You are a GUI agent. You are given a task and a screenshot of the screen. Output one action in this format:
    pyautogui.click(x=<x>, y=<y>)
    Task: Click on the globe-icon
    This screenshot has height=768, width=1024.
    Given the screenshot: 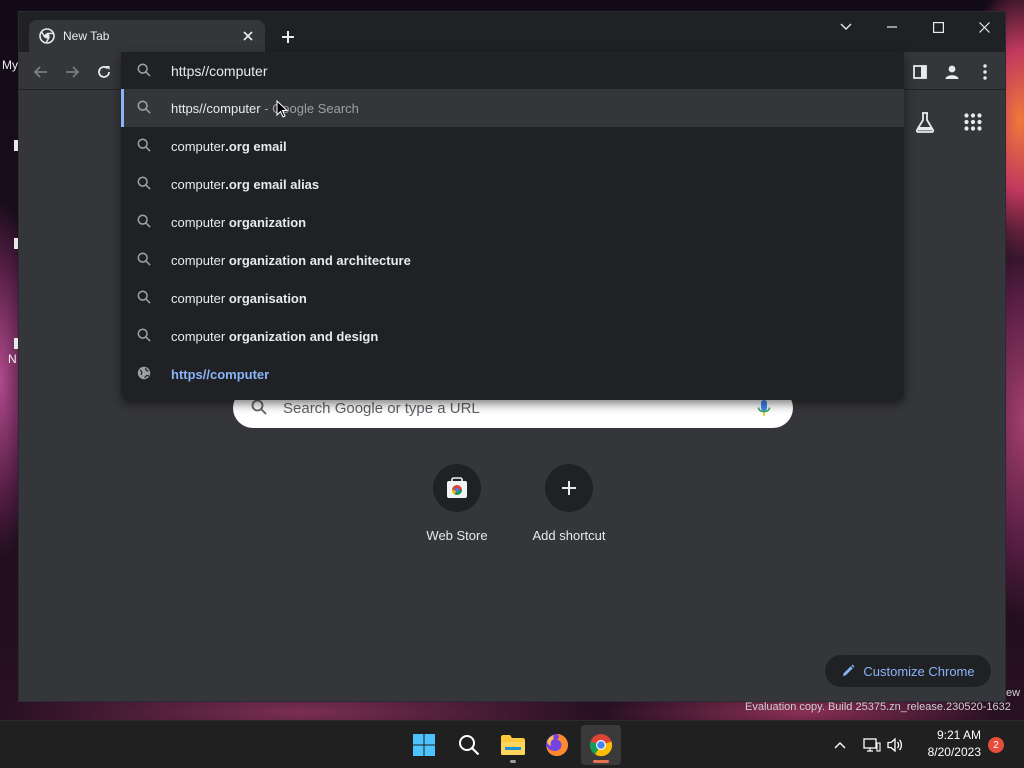 What is the action you would take?
    pyautogui.click(x=145, y=374)
    